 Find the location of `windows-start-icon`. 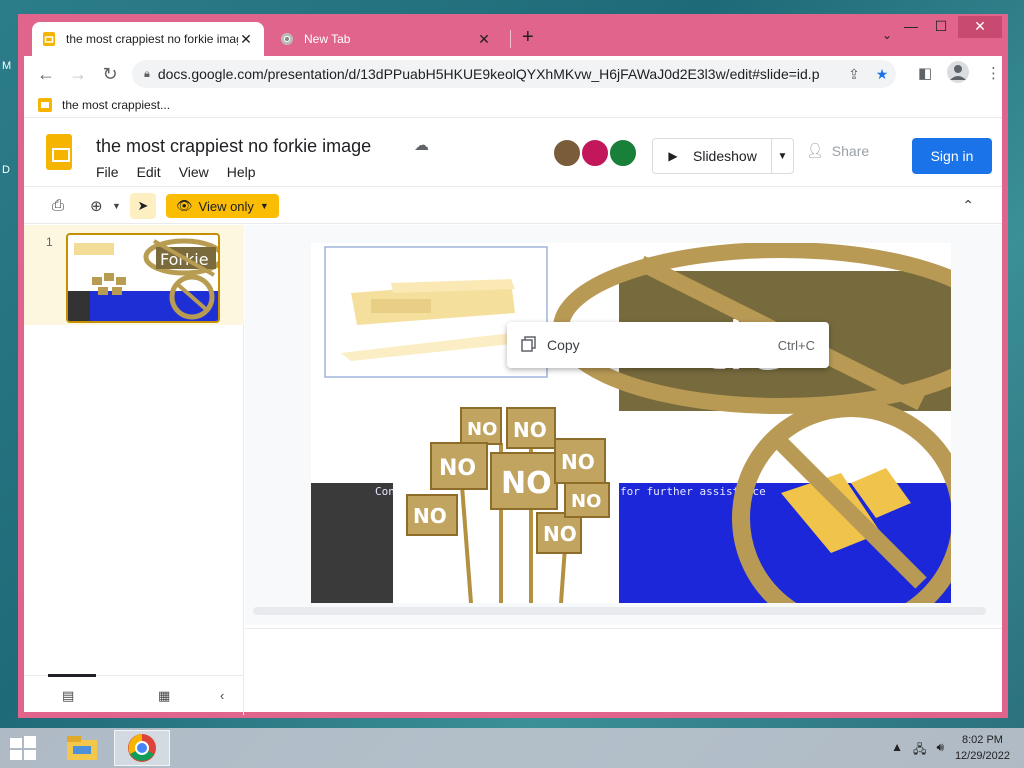

windows-start-icon is located at coordinates (23, 749).